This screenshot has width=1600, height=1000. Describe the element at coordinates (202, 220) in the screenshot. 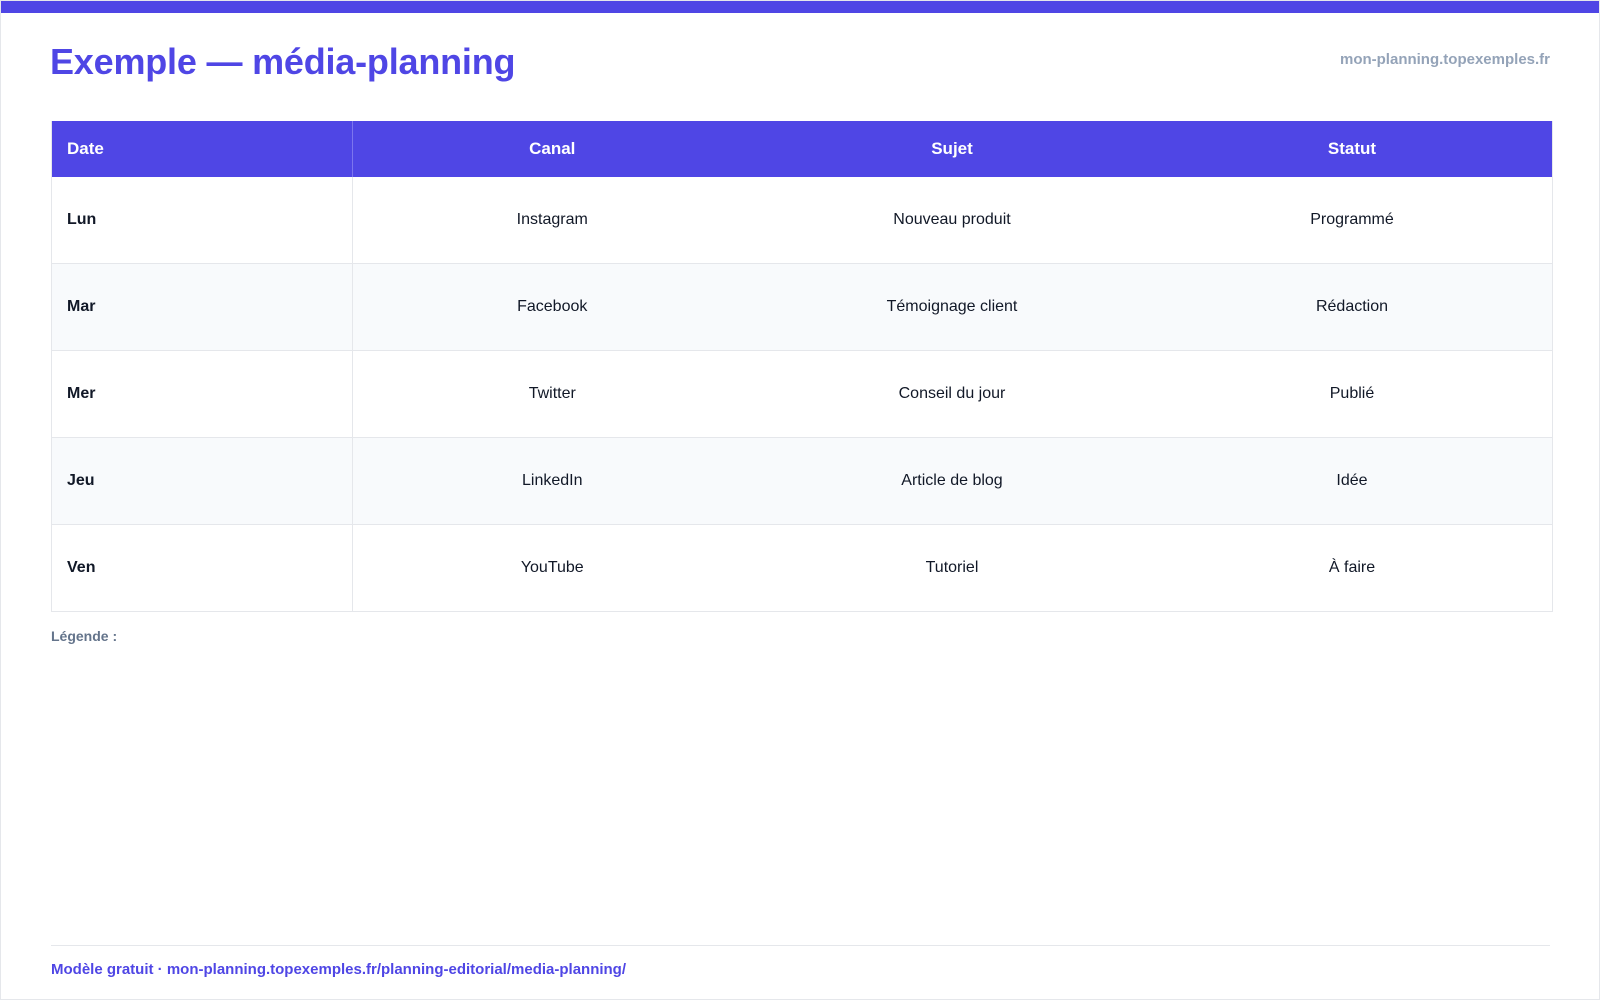

I see `cell-date: Lun` at that location.